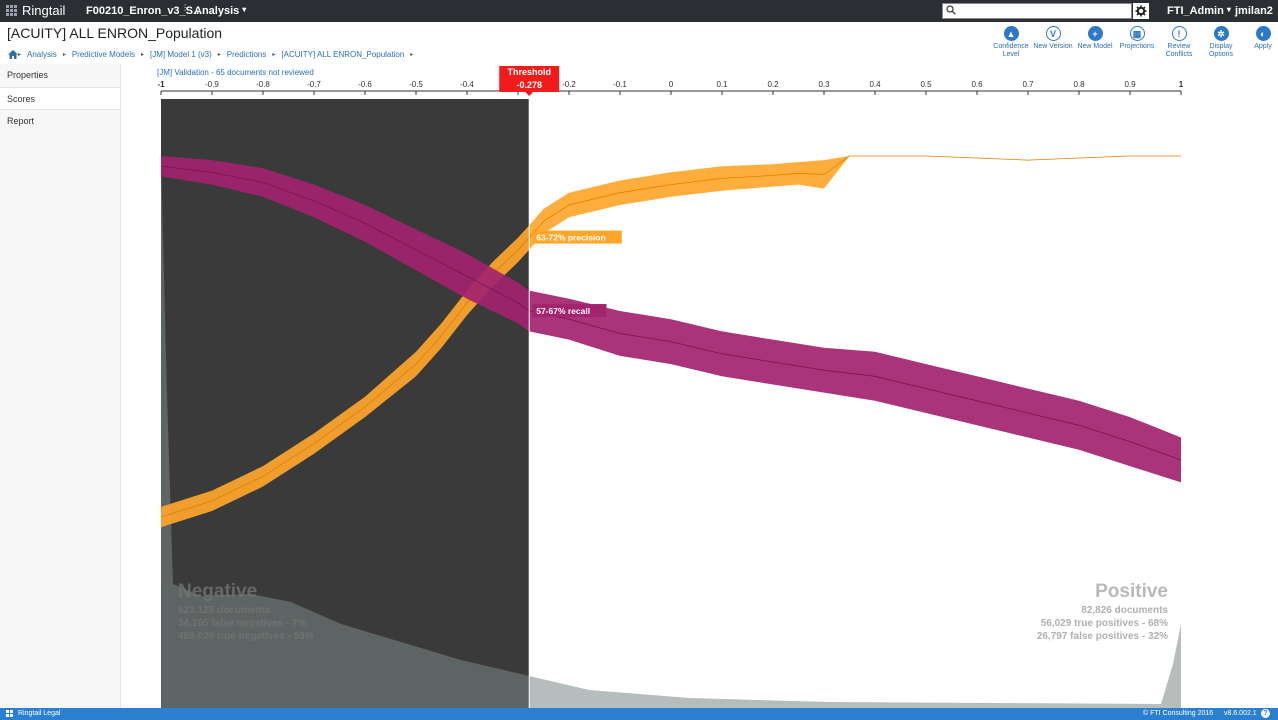  What do you see at coordinates (1053, 42) in the screenshot?
I see `new-version-button: V New Version` at bounding box center [1053, 42].